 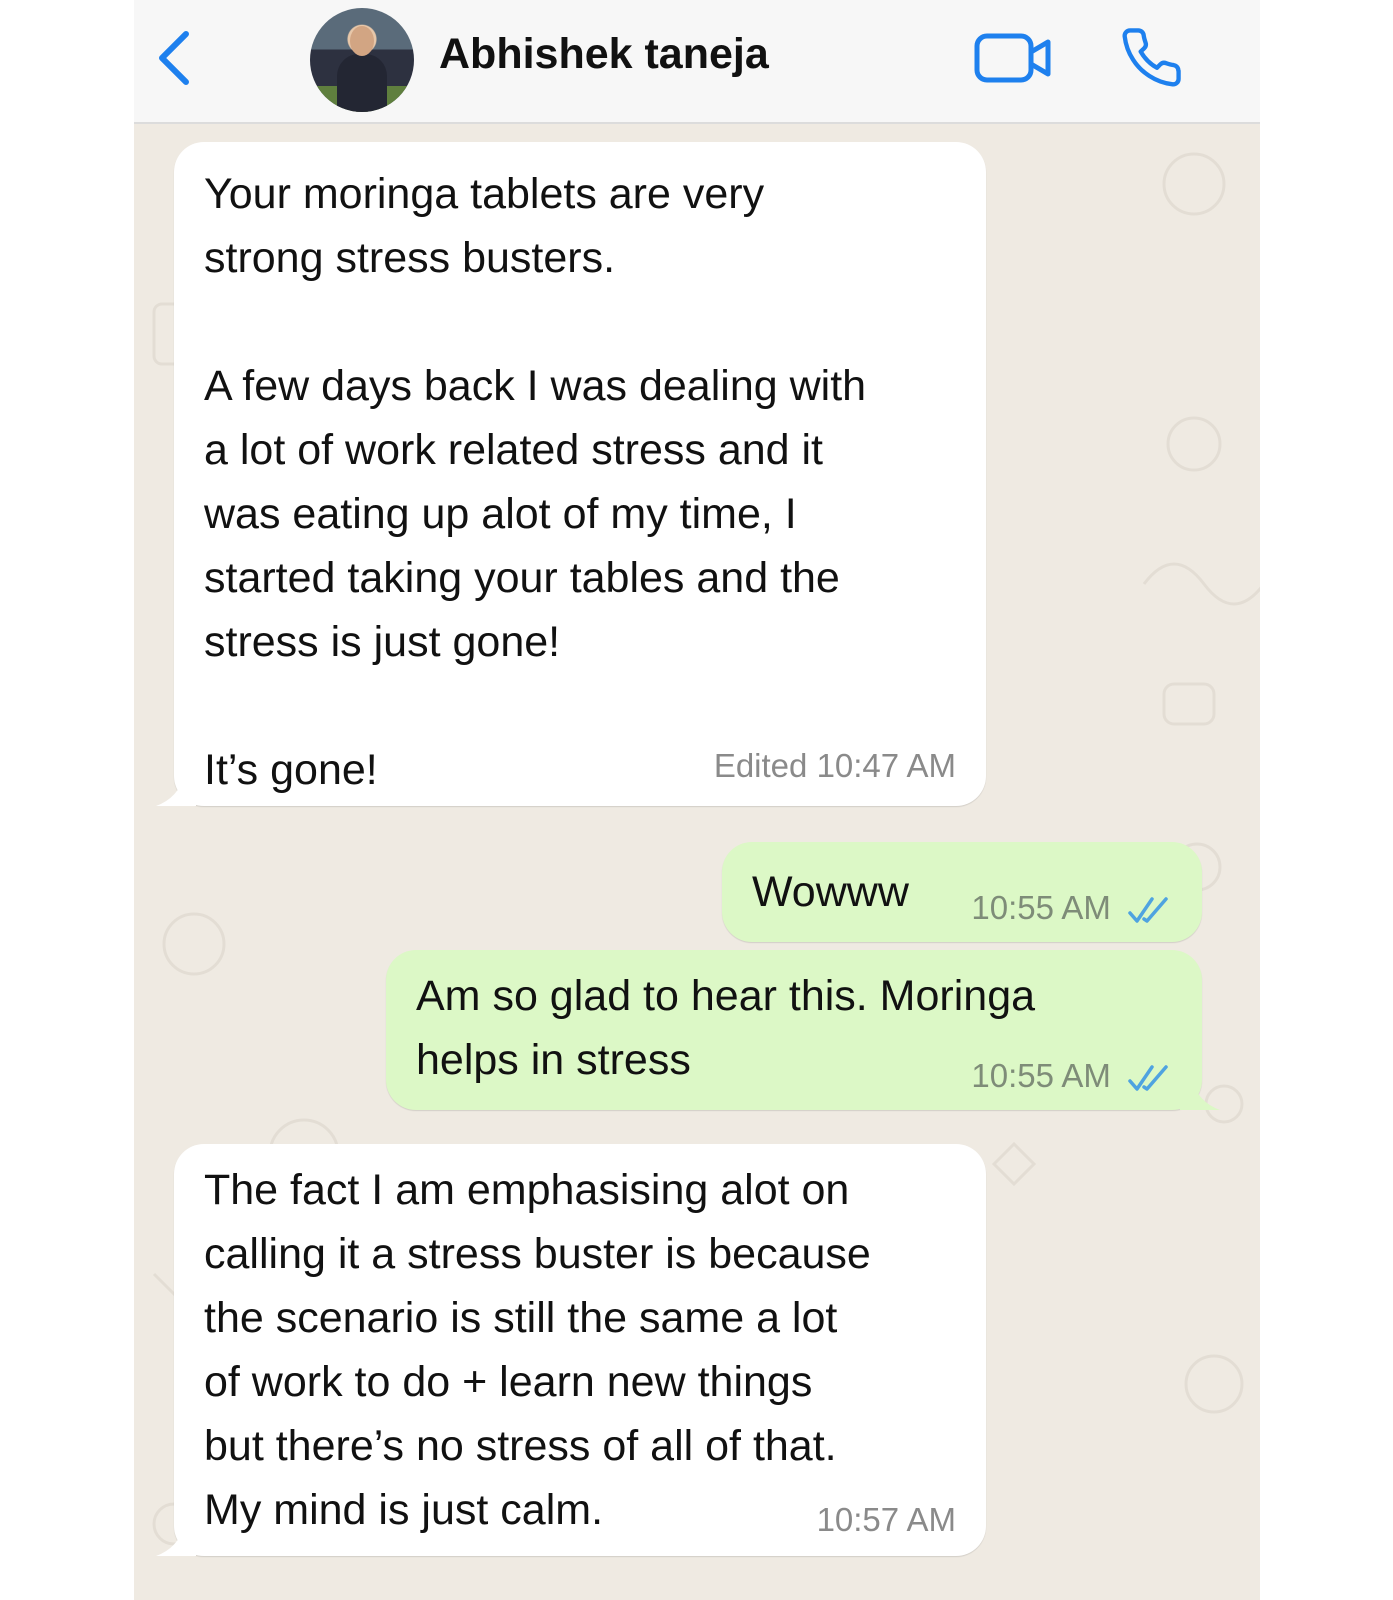 I want to click on message-meta: 10:57 AM, so click(x=886, y=1520).